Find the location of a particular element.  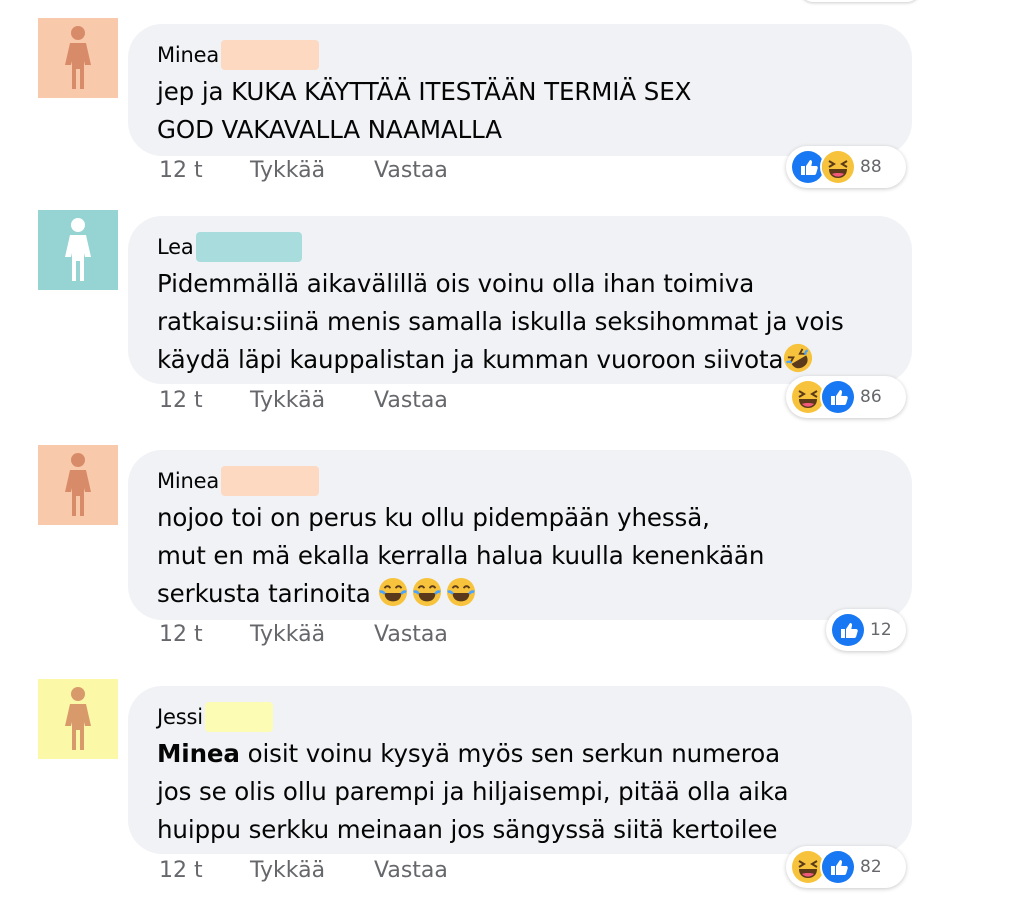

previous-reactions-fragment is located at coordinates (860, 1).